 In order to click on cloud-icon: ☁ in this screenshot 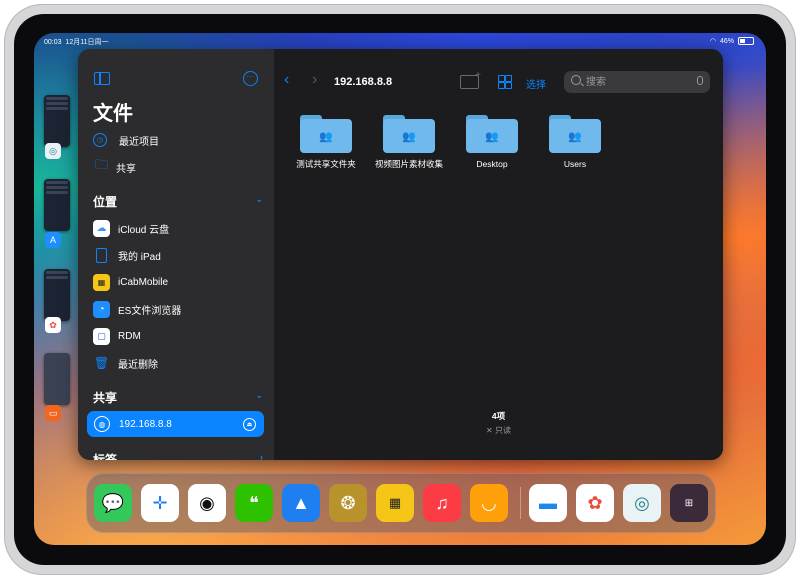, I will do `click(101, 228)`.